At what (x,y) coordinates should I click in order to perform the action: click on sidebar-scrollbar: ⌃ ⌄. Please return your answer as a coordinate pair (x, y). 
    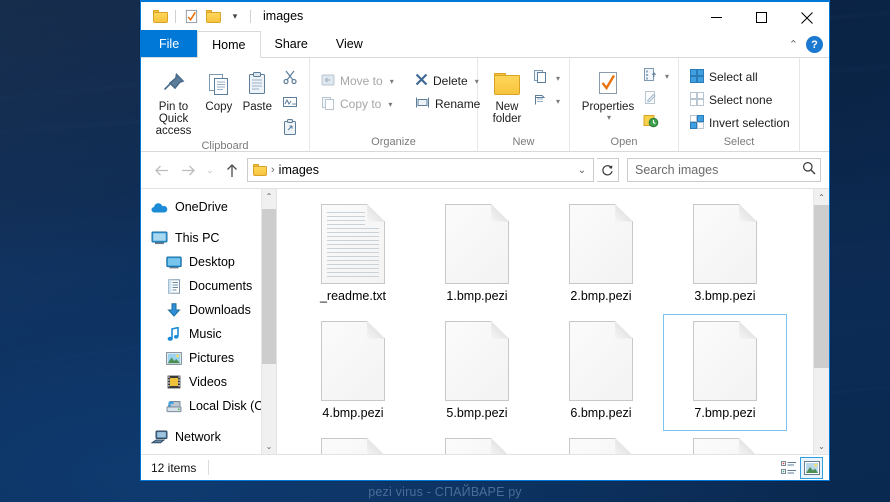
    Looking at the image, I should click on (268, 321).